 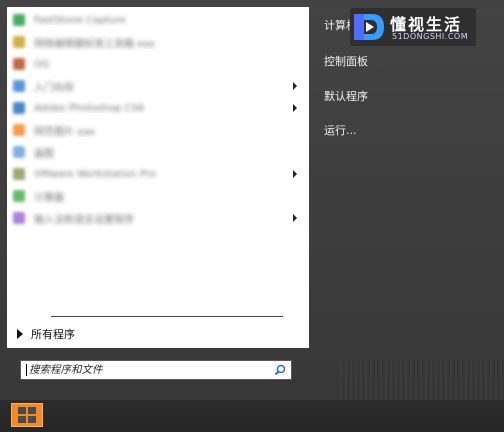 What do you see at coordinates (158, 86) in the screenshot?
I see `program-item: 入门向导` at bounding box center [158, 86].